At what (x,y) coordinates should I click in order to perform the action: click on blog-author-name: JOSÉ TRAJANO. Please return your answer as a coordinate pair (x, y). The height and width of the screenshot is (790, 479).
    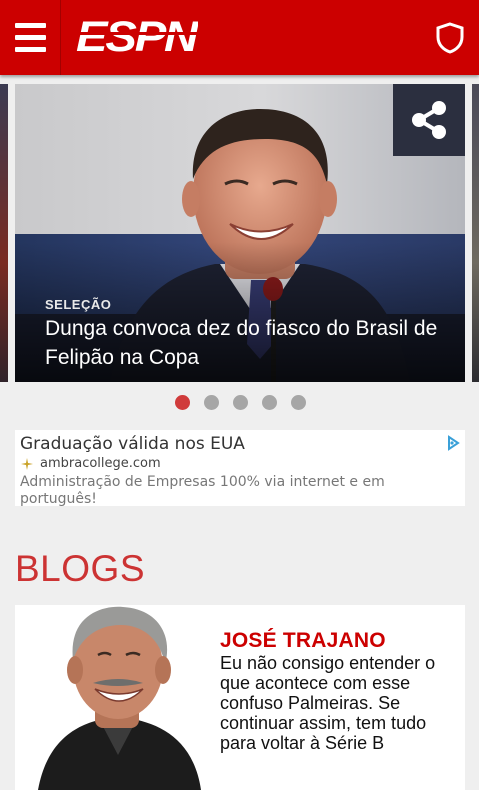
    Looking at the image, I should click on (303, 641).